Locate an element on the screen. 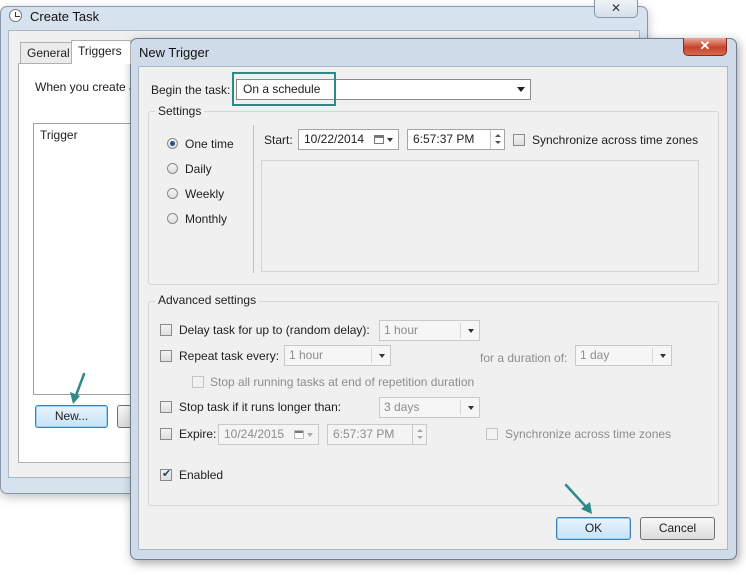  repeat-duration-value: 1 day is located at coordinates (595, 355).